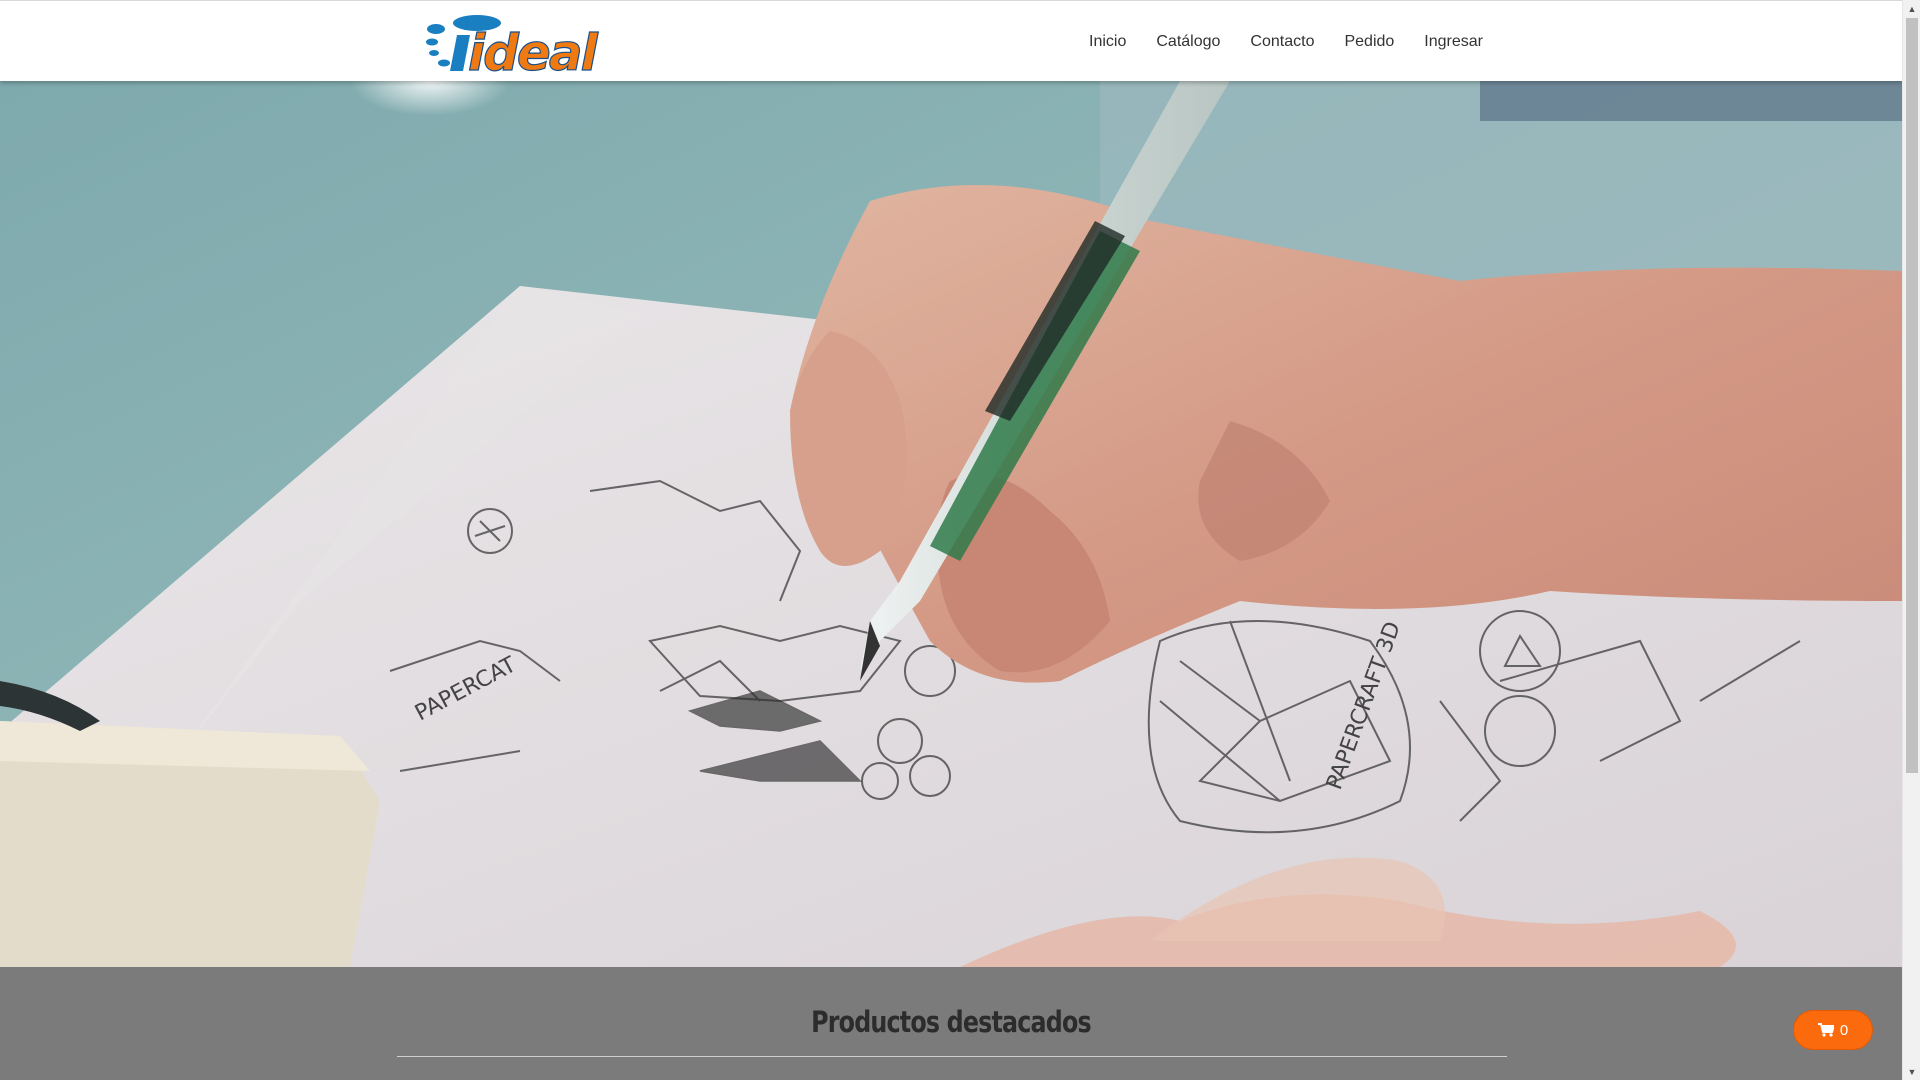 Image resolution: width=1920 pixels, height=1080 pixels. What do you see at coordinates (1912, 395) in the screenshot?
I see `scrollbar-thumb` at bounding box center [1912, 395].